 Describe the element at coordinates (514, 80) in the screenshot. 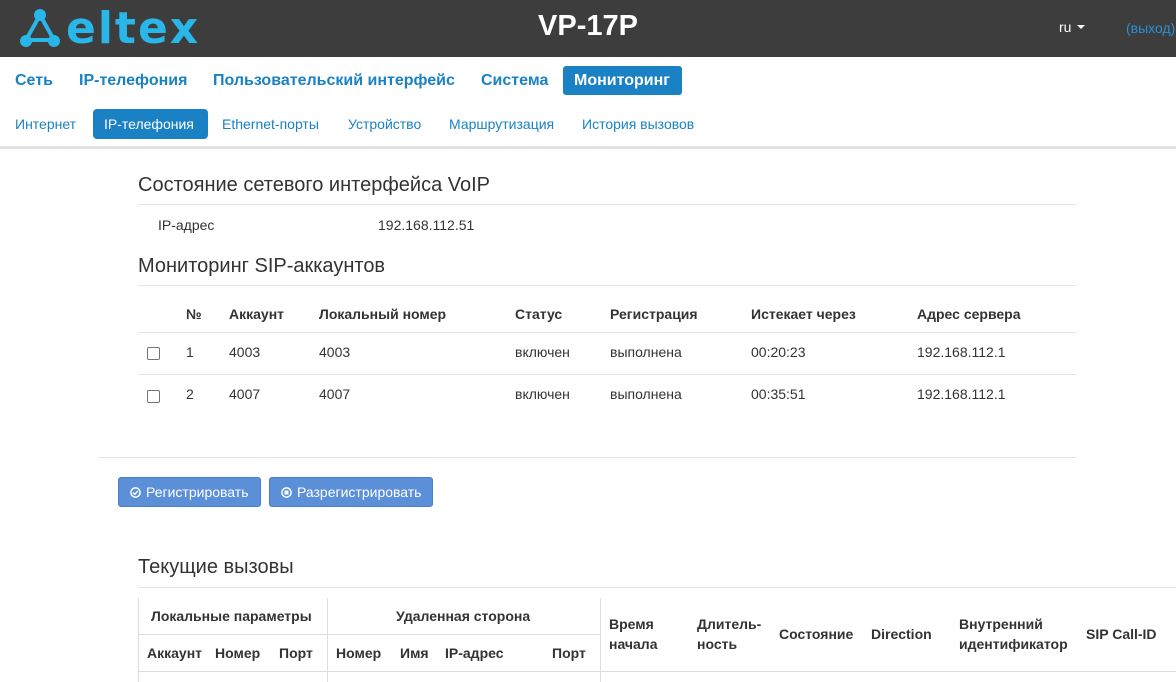

I see `main-nav-system: Система` at that location.